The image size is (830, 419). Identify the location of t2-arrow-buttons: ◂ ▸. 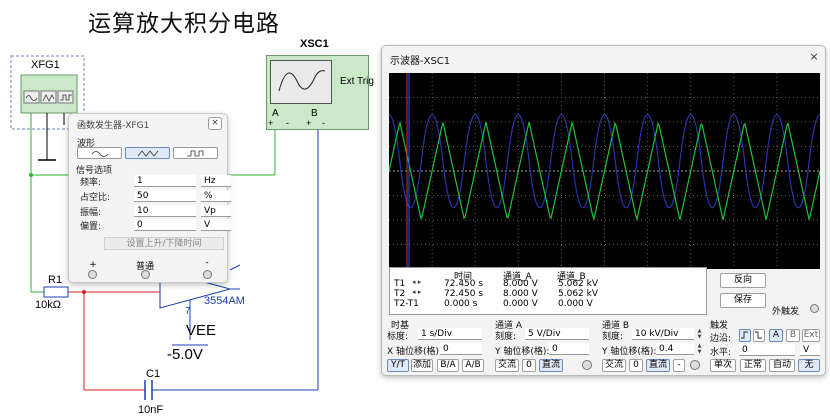
(416, 292).